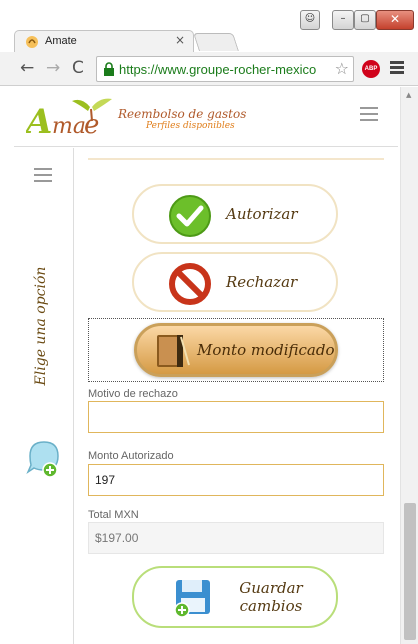 The width and height of the screenshot is (418, 644). Describe the element at coordinates (236, 480) in the screenshot. I see `monto-autorizado-input: 197` at that location.